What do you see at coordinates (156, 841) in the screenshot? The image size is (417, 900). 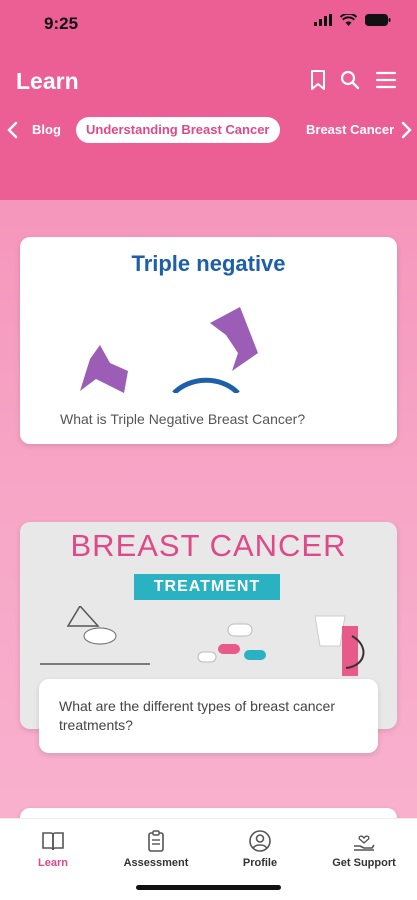 I see `clipboard-icon` at bounding box center [156, 841].